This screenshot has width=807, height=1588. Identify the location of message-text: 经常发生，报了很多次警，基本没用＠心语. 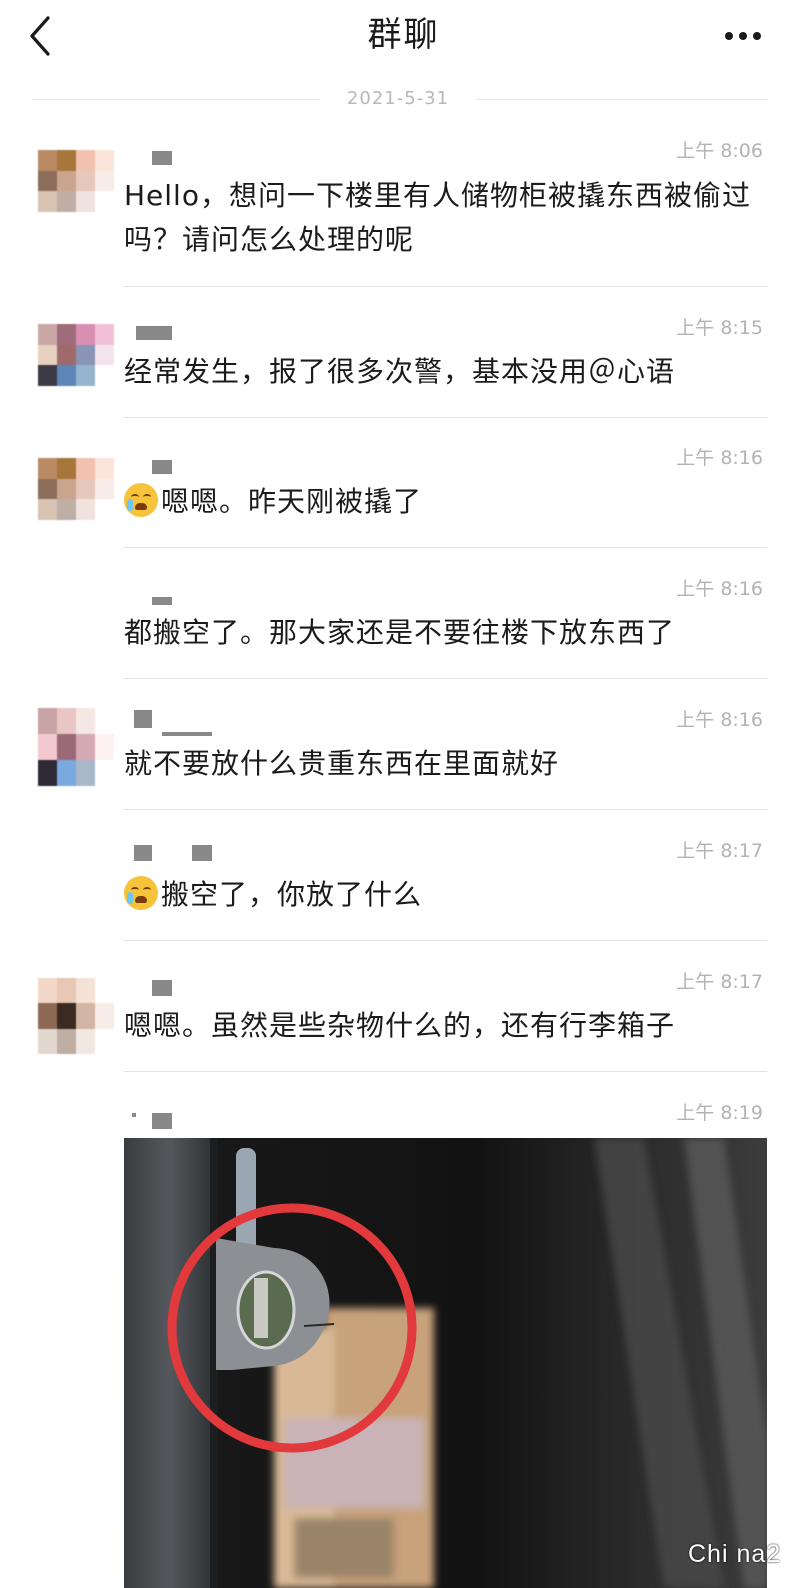
(400, 371).